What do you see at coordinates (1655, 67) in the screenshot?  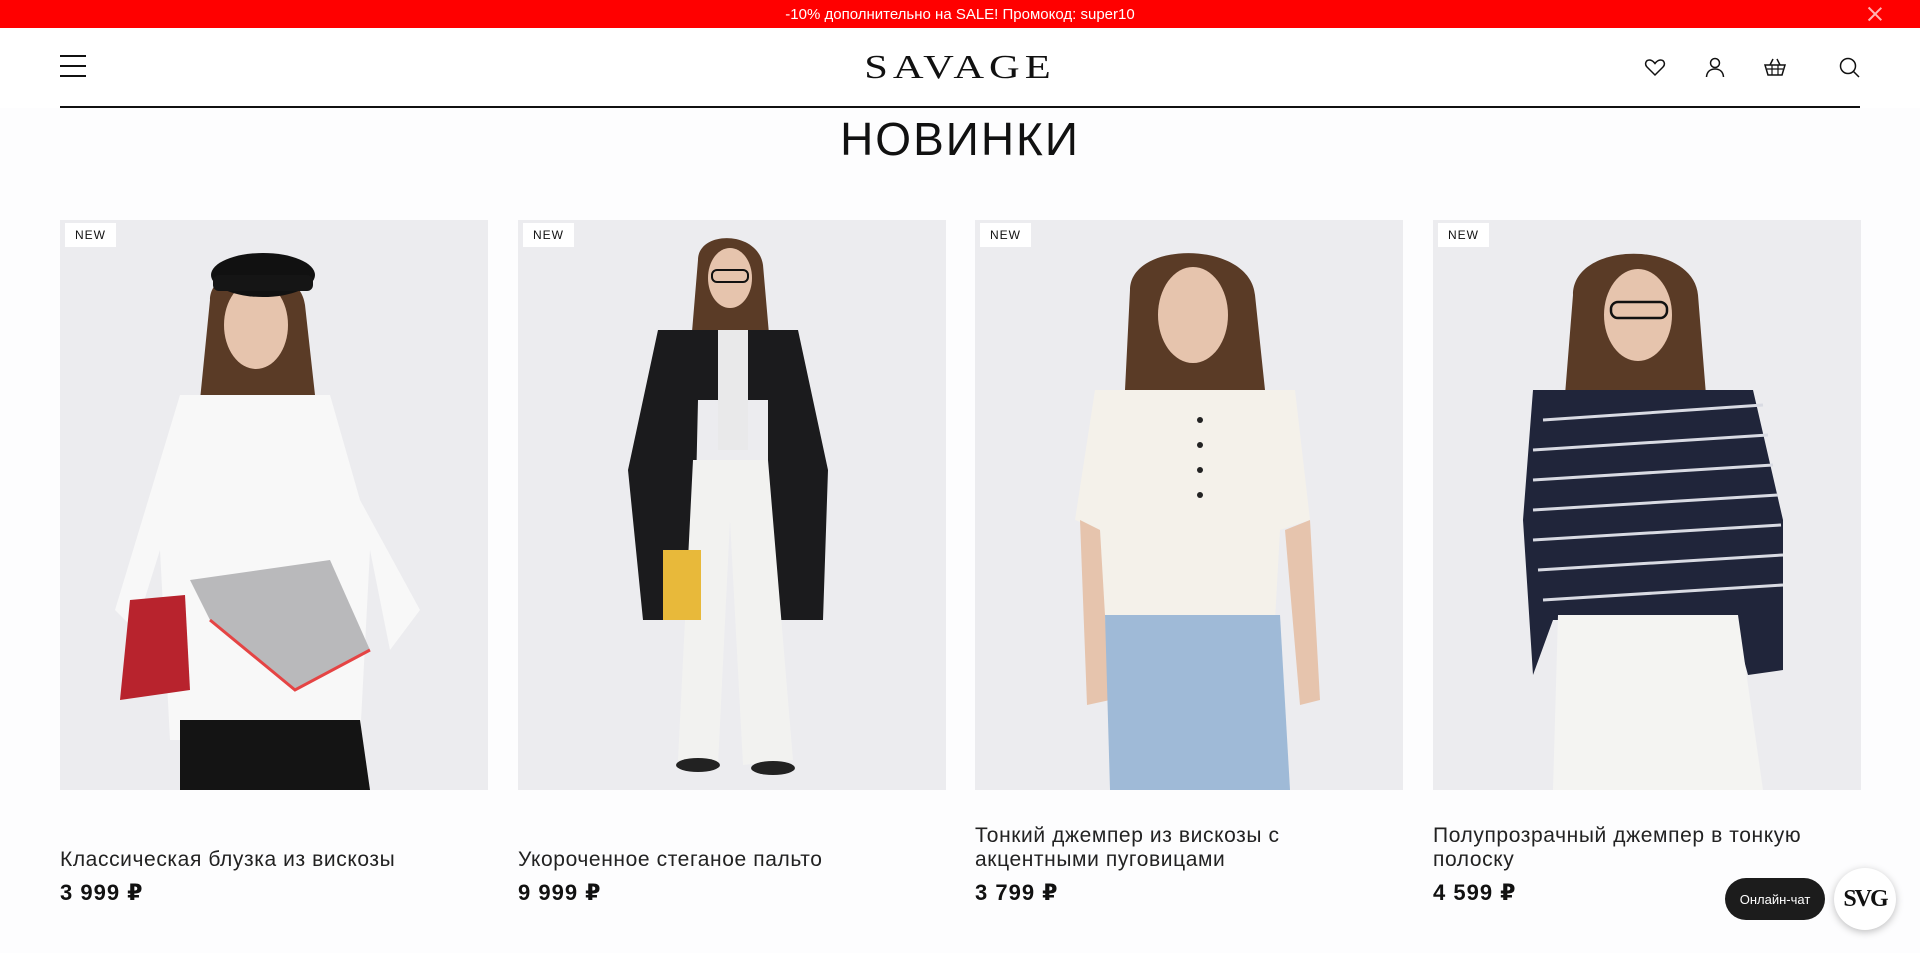 I see `heart-icon` at bounding box center [1655, 67].